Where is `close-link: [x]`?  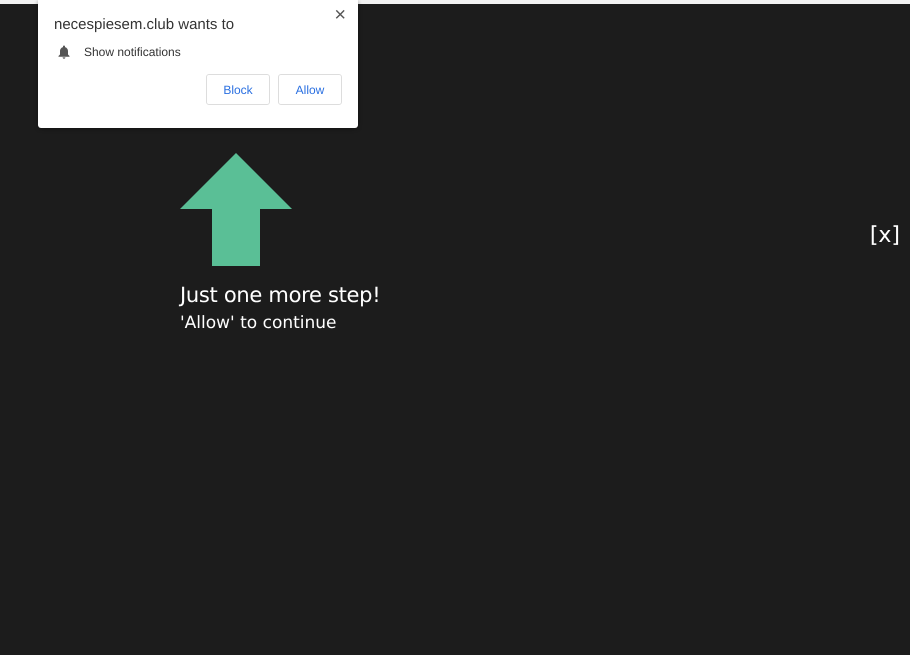 close-link: [x] is located at coordinates (885, 235).